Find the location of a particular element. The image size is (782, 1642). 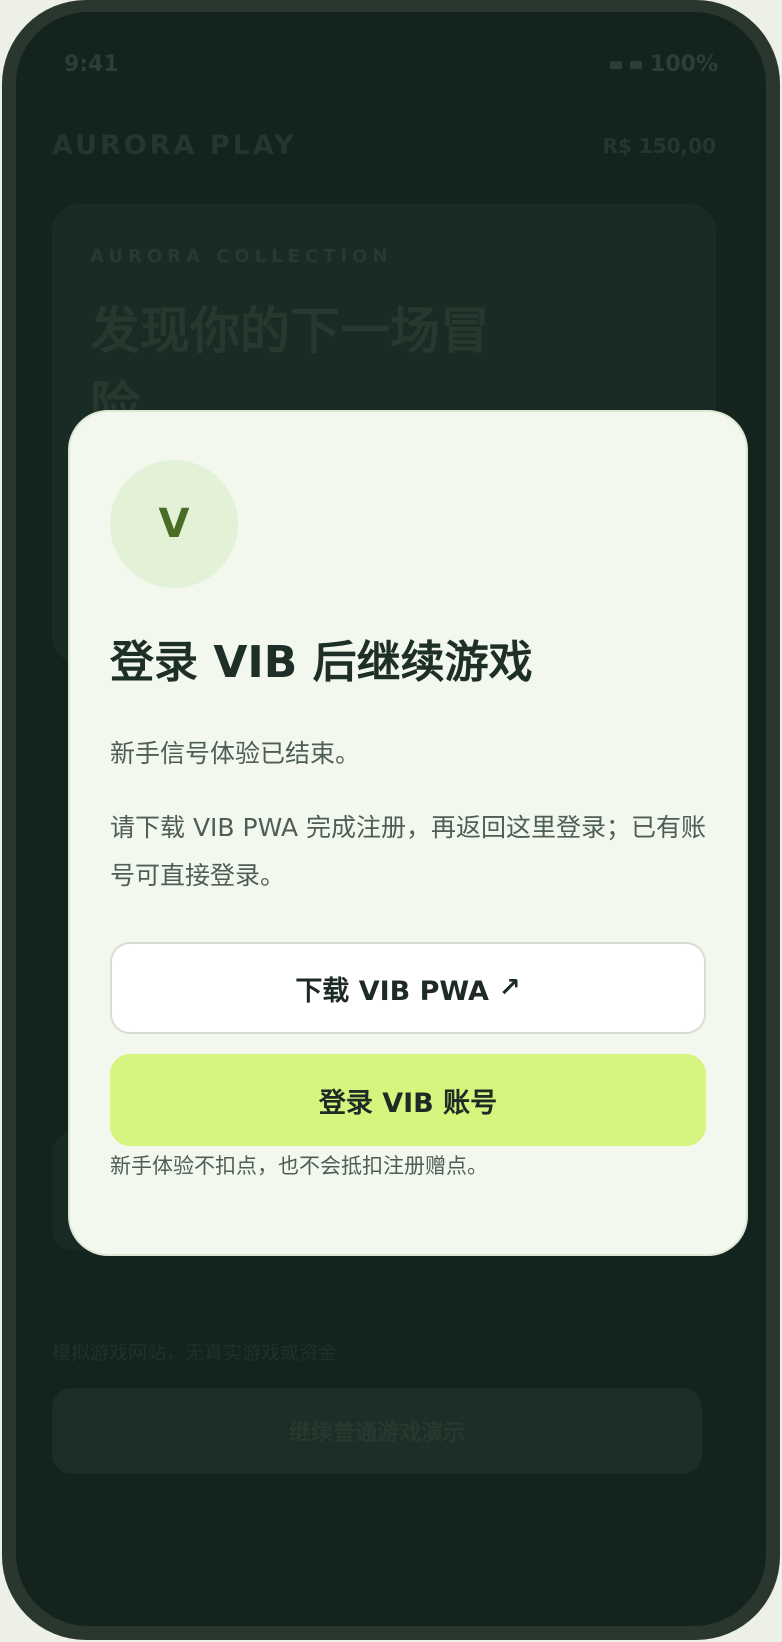

app-header: AURORA PLAY R$ 150,00 is located at coordinates (384, 145).